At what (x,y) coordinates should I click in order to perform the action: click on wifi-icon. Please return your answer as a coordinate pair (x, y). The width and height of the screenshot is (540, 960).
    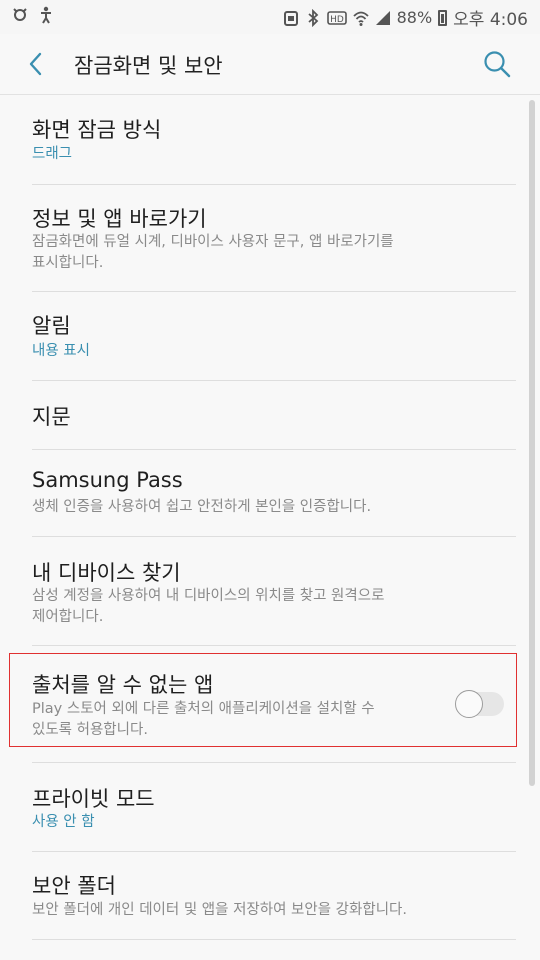
    Looking at the image, I should click on (360, 18).